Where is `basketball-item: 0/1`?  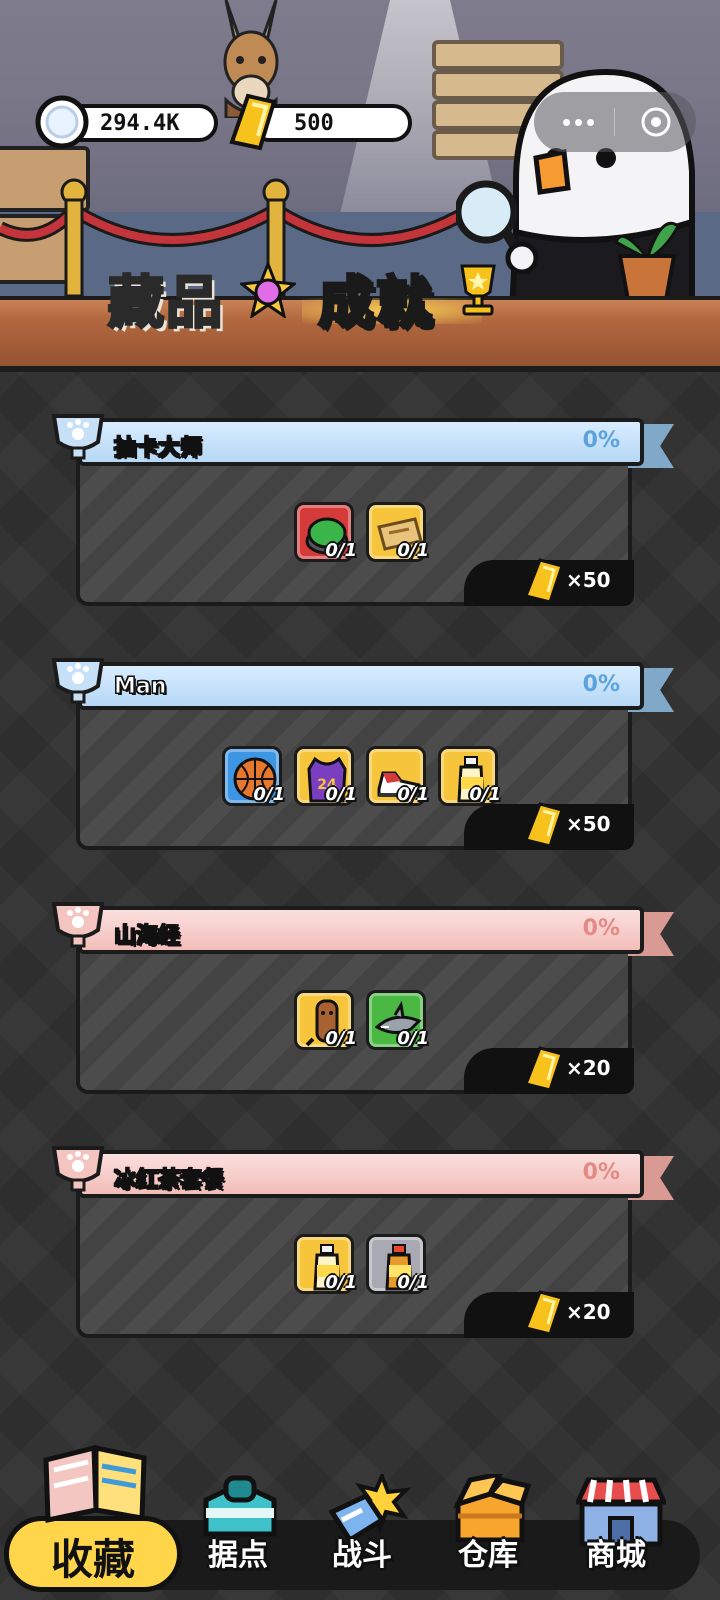
basketball-item: 0/1 is located at coordinates (253, 776).